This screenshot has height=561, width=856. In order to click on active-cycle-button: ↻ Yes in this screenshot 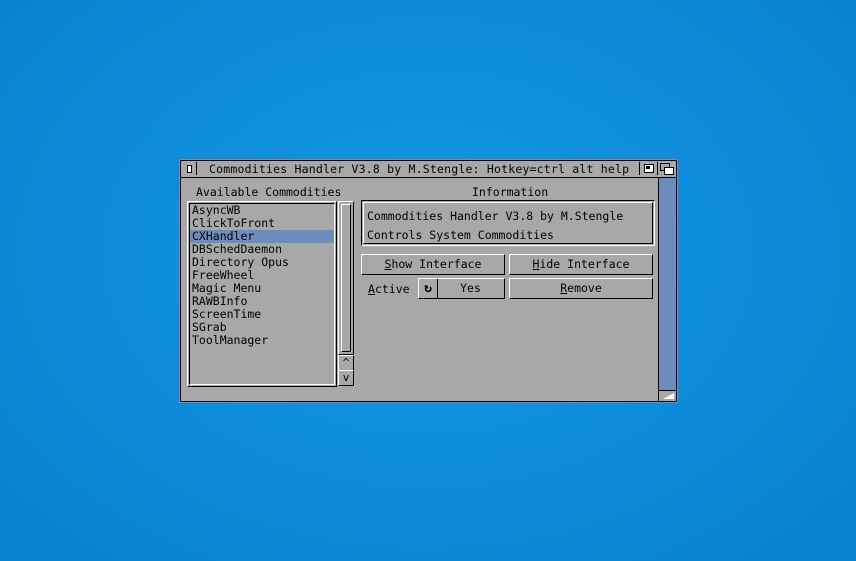, I will do `click(461, 288)`.